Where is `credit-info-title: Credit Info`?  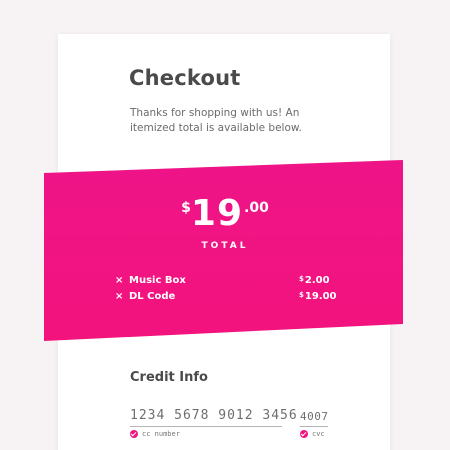
credit-info-title: Credit Info is located at coordinates (169, 377).